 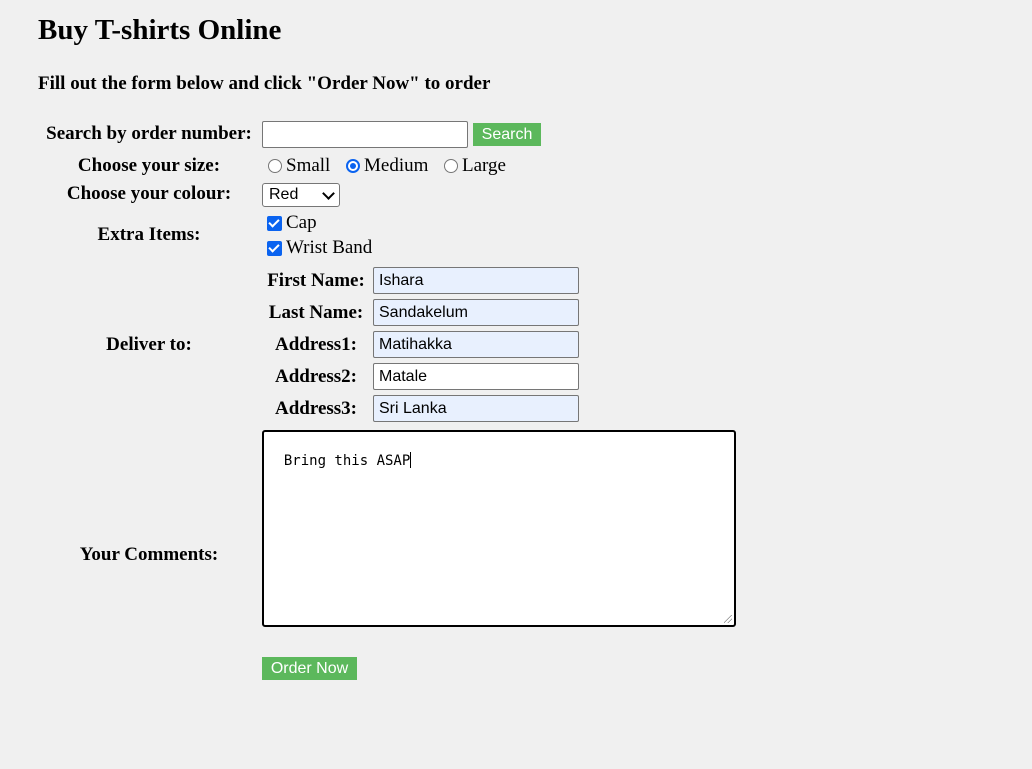 What do you see at coordinates (316, 408) in the screenshot?
I see `address3-label: Address3:` at bounding box center [316, 408].